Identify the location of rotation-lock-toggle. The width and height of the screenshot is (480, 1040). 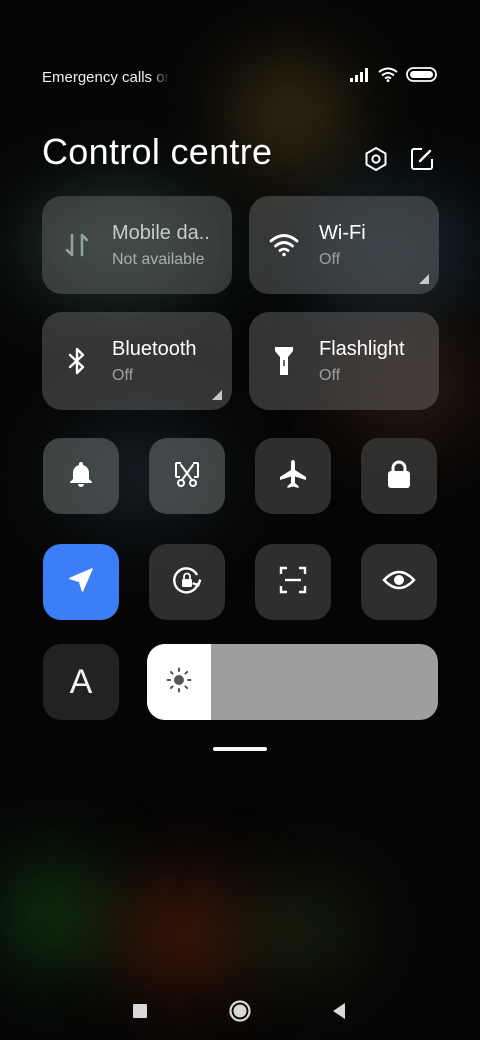
(187, 582).